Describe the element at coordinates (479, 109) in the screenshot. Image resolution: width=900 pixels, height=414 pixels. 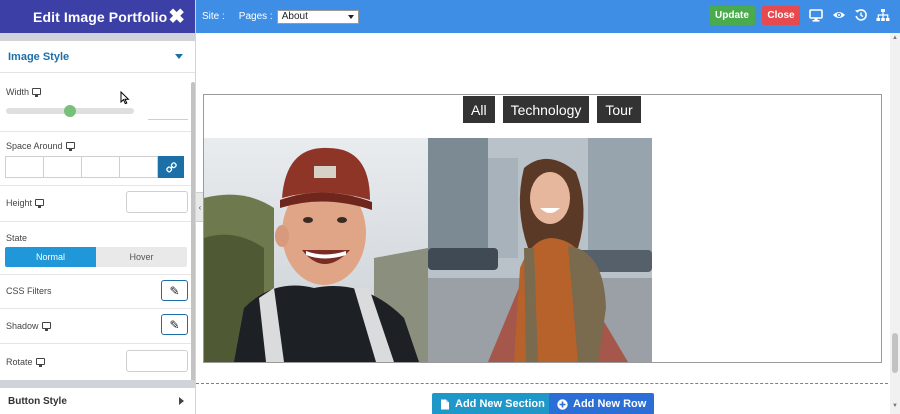
I see `filter-all-button: All` at that location.